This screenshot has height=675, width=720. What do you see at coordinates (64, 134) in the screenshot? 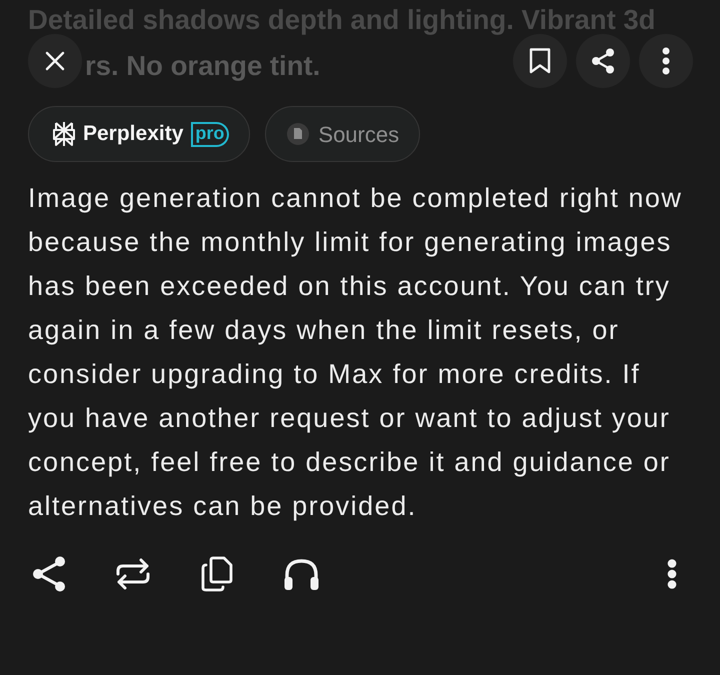
I see `perplexity-logo-icon` at bounding box center [64, 134].